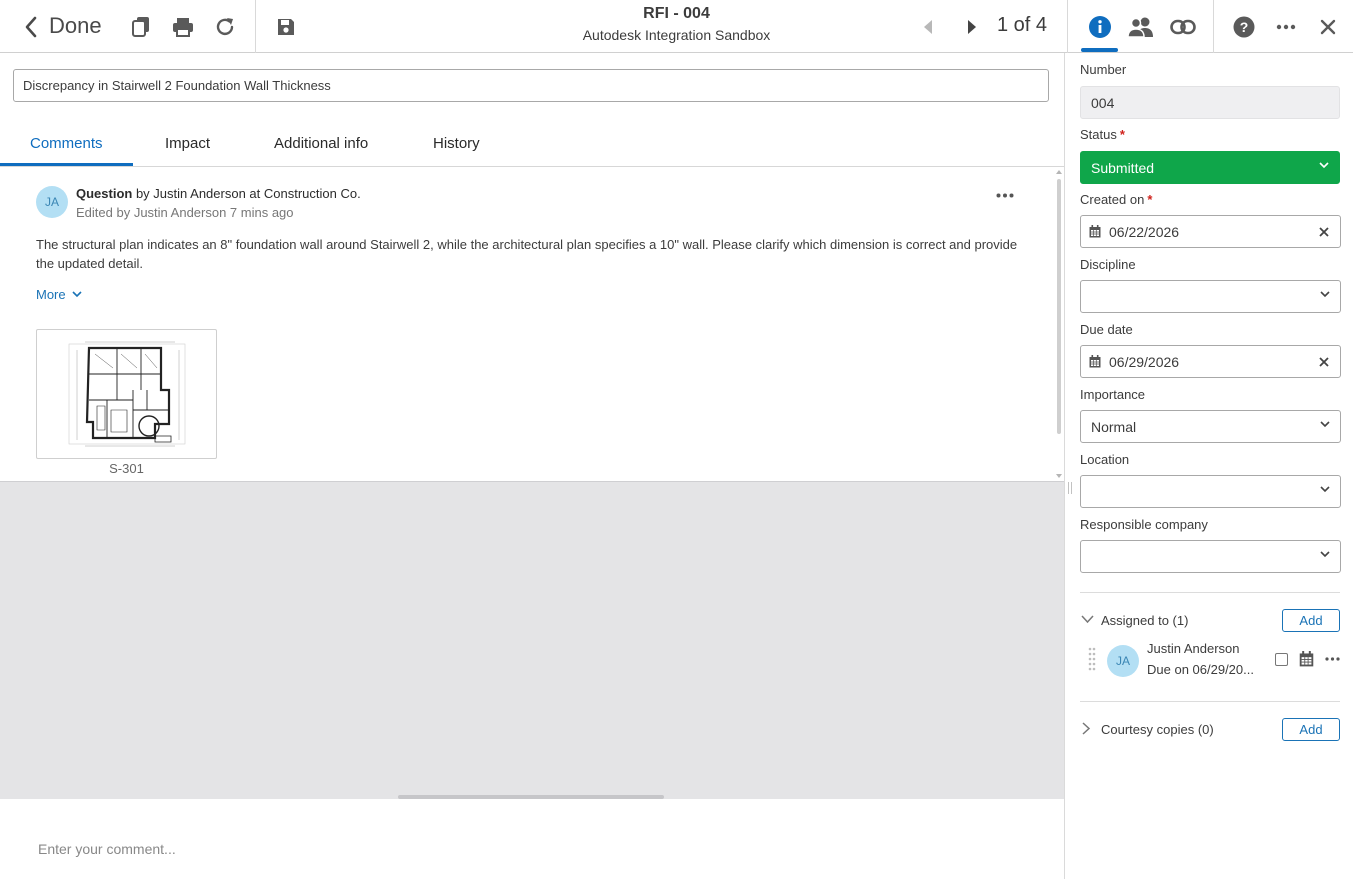  I want to click on created-label: Created on *, so click(1116, 199).